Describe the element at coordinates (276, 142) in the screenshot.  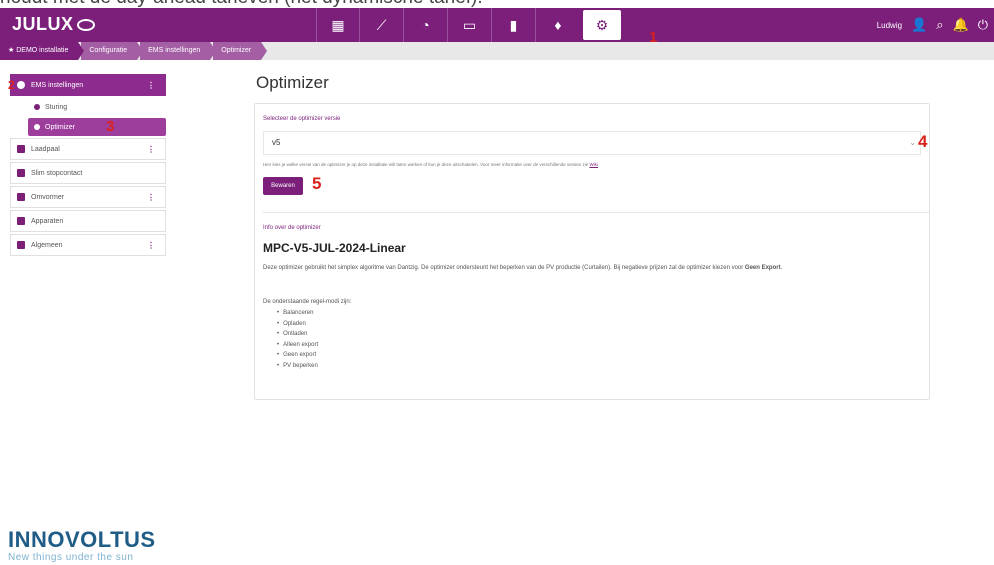
I see `version-value: v5` at that location.